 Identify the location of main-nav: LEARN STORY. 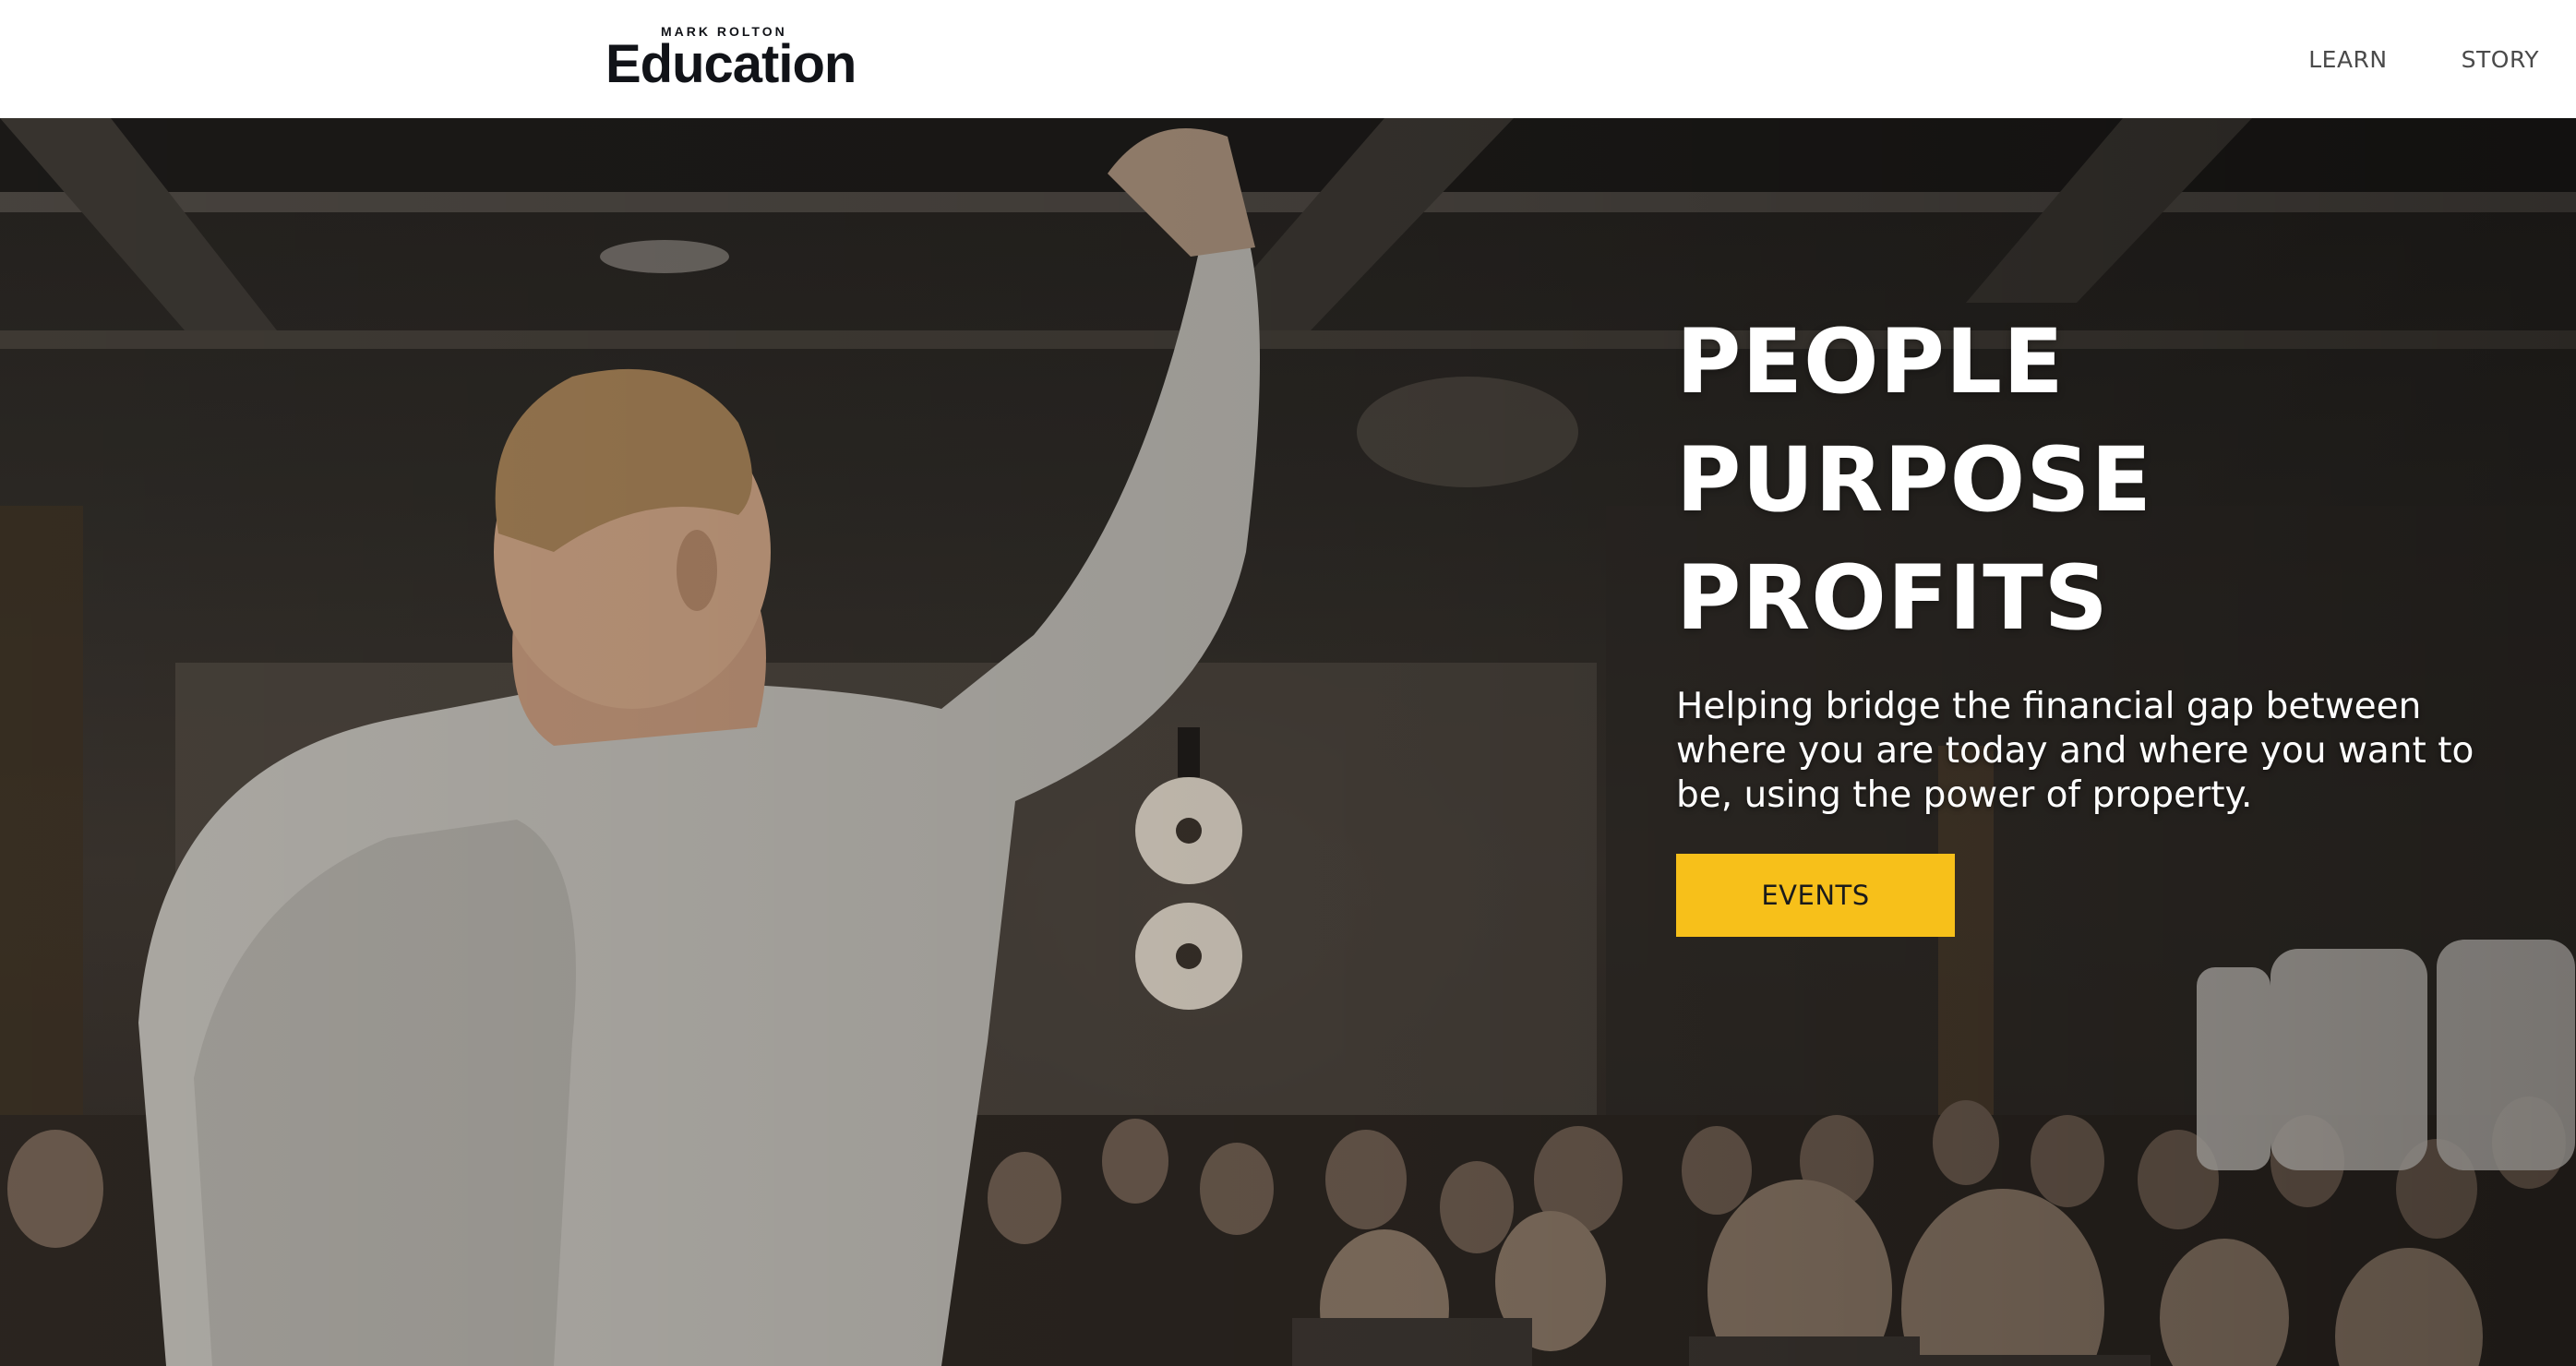
(2423, 59).